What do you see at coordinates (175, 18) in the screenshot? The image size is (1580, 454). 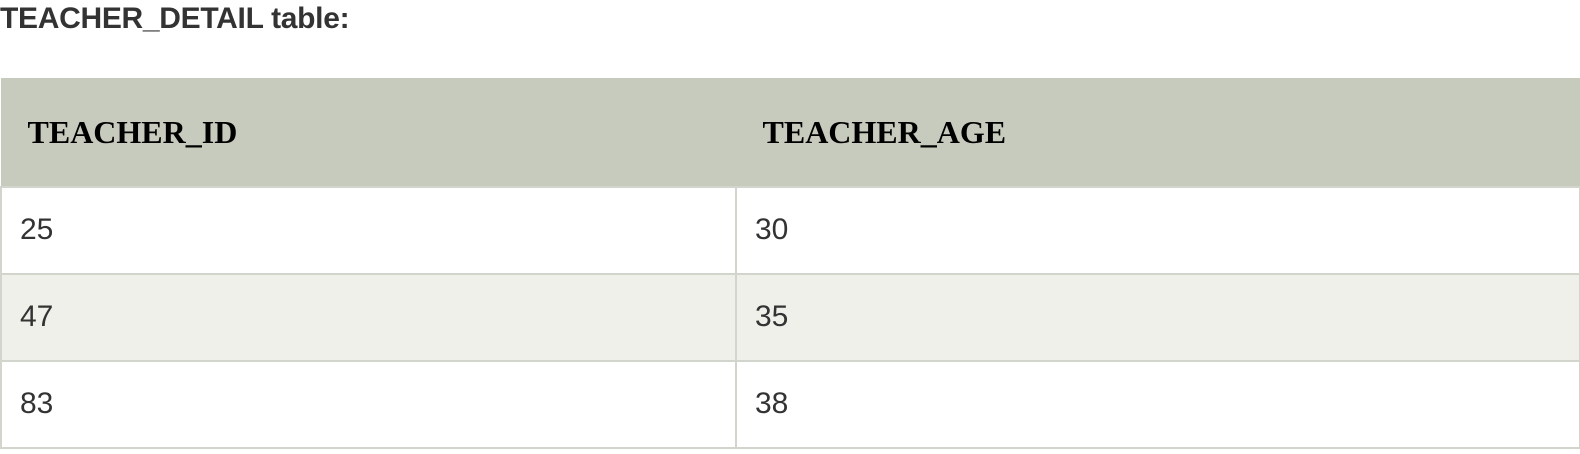 I see `table-caption: TEACHER_DETAIL table:` at bounding box center [175, 18].